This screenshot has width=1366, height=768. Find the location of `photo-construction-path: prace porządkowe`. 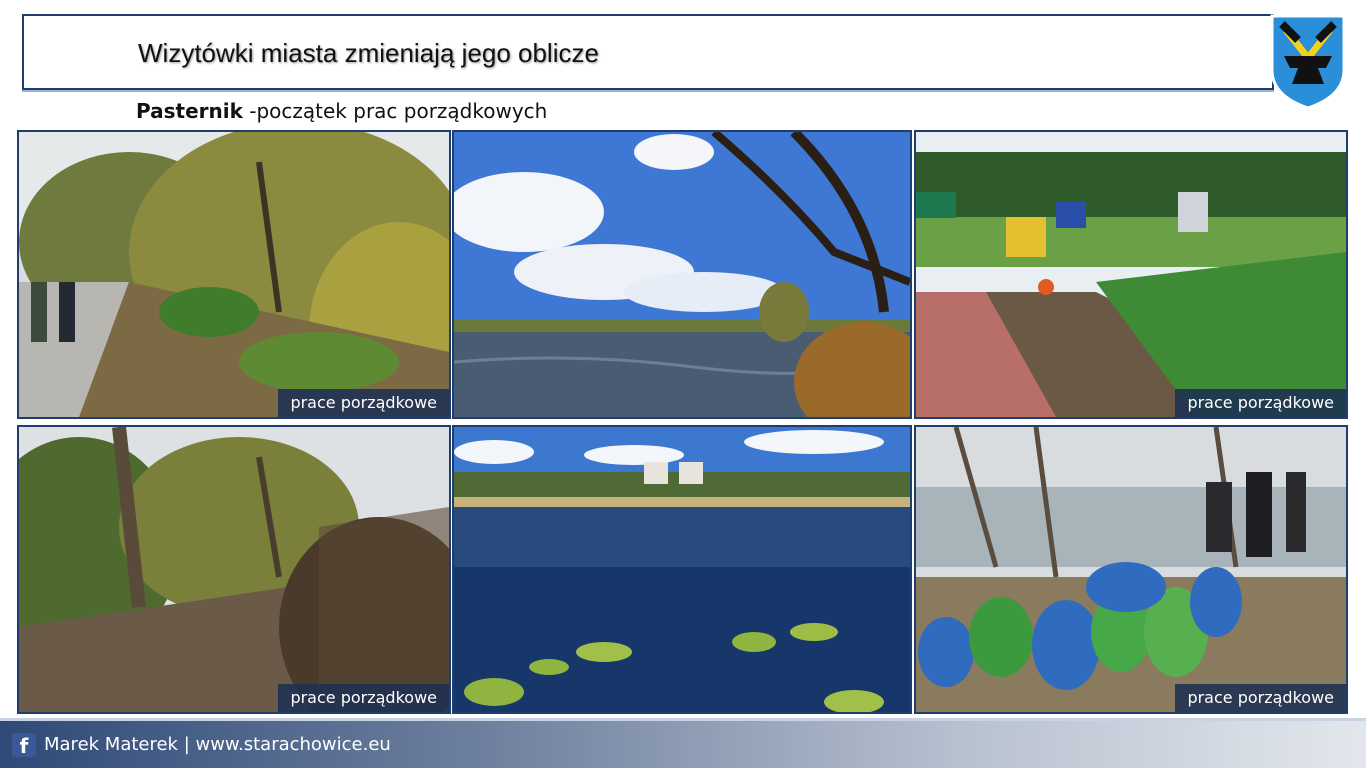

photo-construction-path: prace porządkowe is located at coordinates (1131, 274).